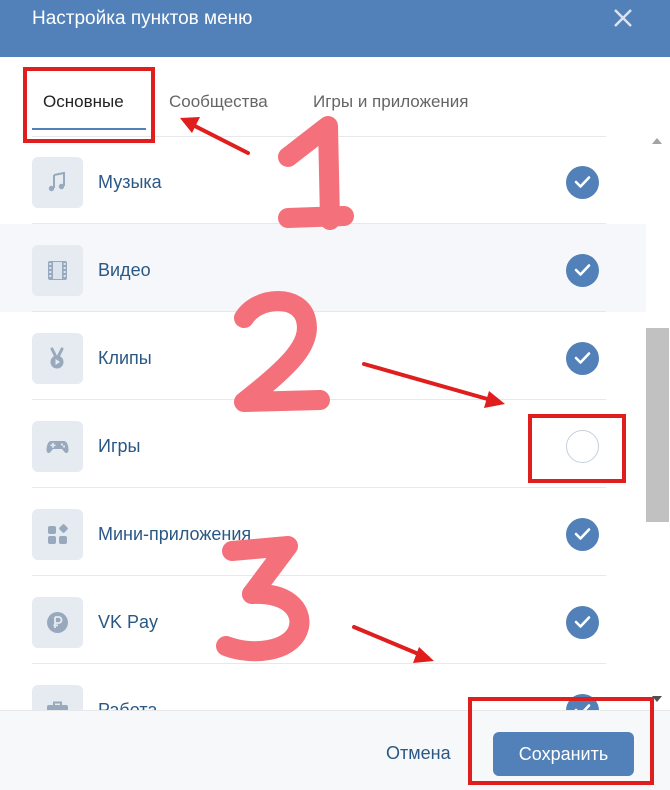  I want to click on menu-item-label: Игры, so click(119, 446).